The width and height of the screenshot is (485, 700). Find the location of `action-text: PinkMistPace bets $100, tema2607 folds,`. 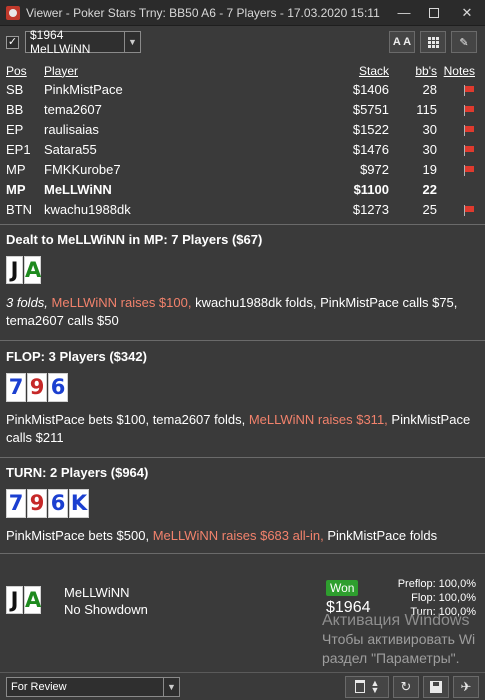

action-text: PinkMistPace bets $100, tema2607 folds, is located at coordinates (126, 419).